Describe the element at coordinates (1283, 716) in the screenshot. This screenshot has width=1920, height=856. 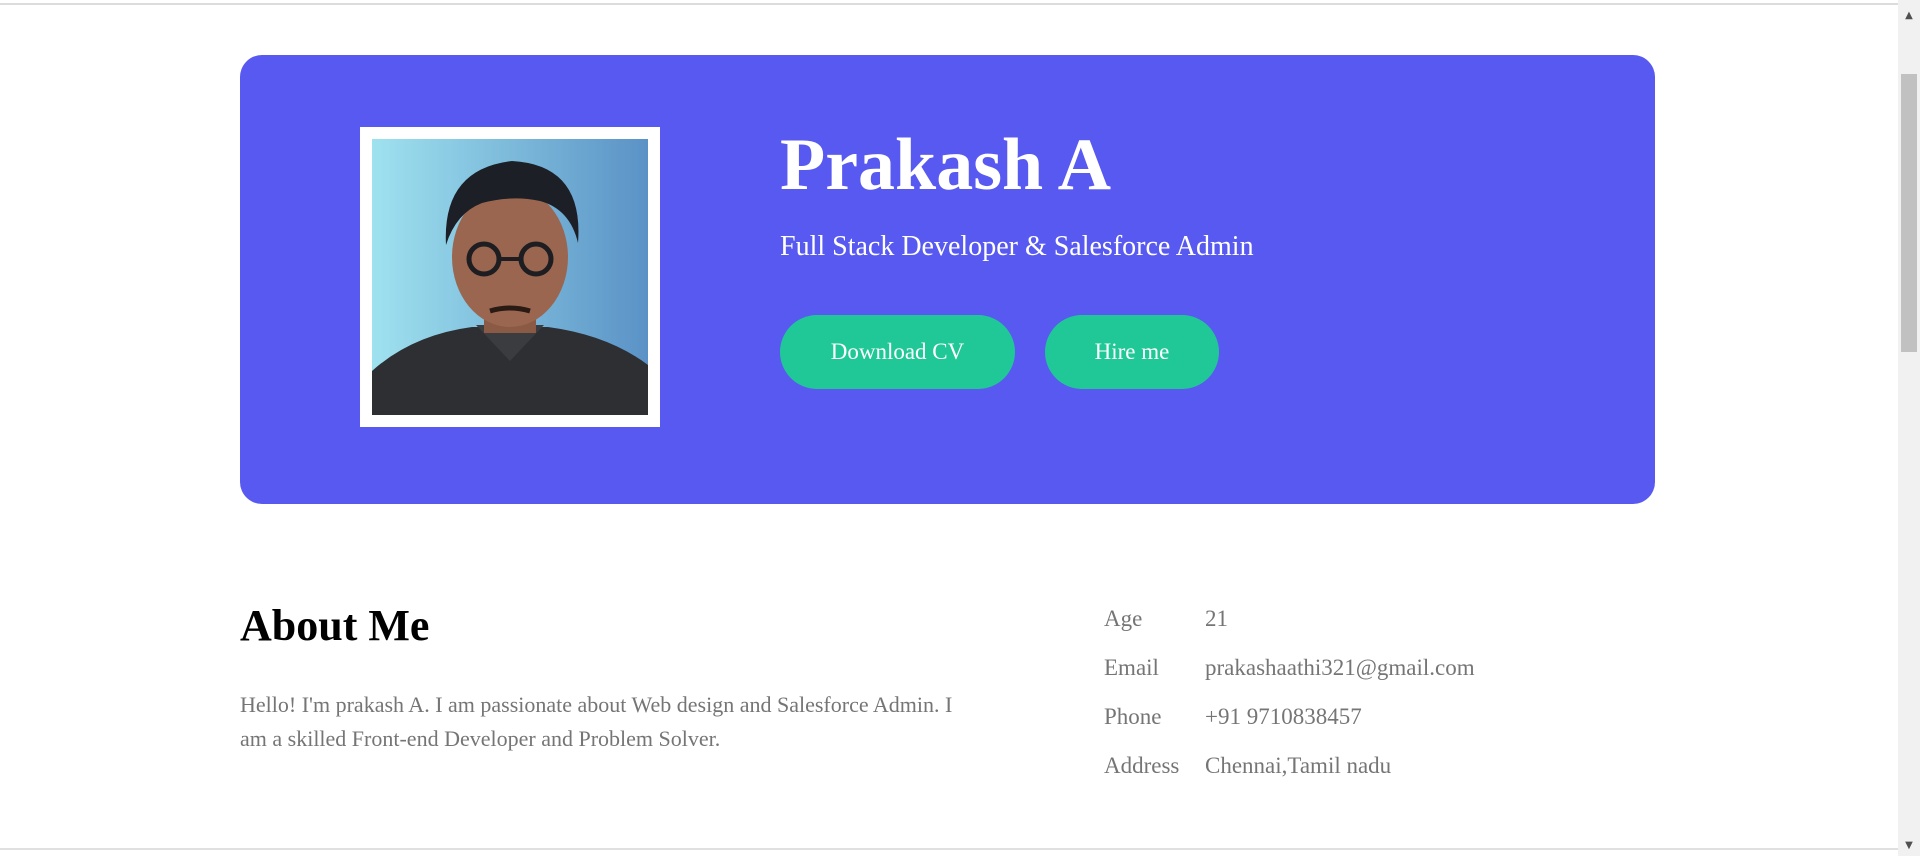
I see `info-value: +91 9710838457` at that location.